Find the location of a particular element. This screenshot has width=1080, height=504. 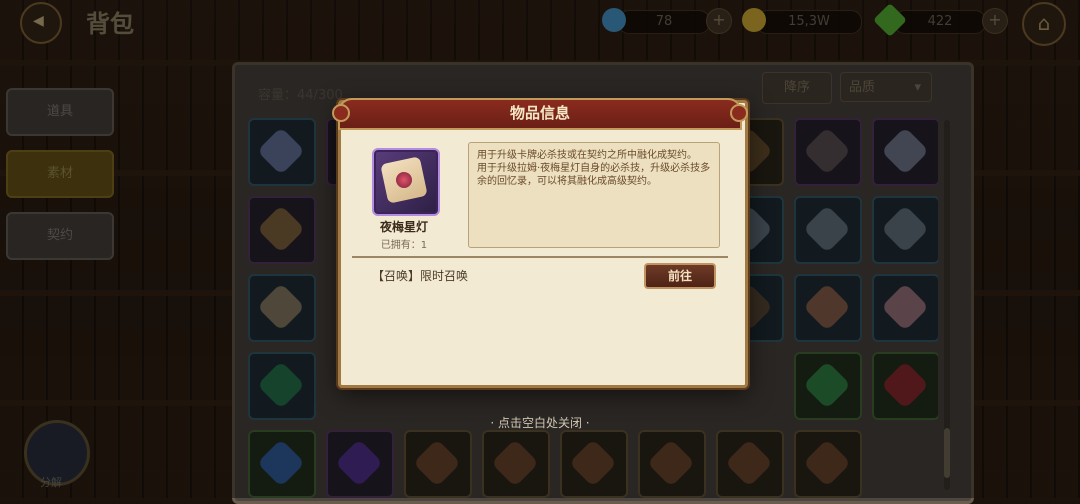

item-name: 夜梅星灯 is located at coordinates (403, 227).